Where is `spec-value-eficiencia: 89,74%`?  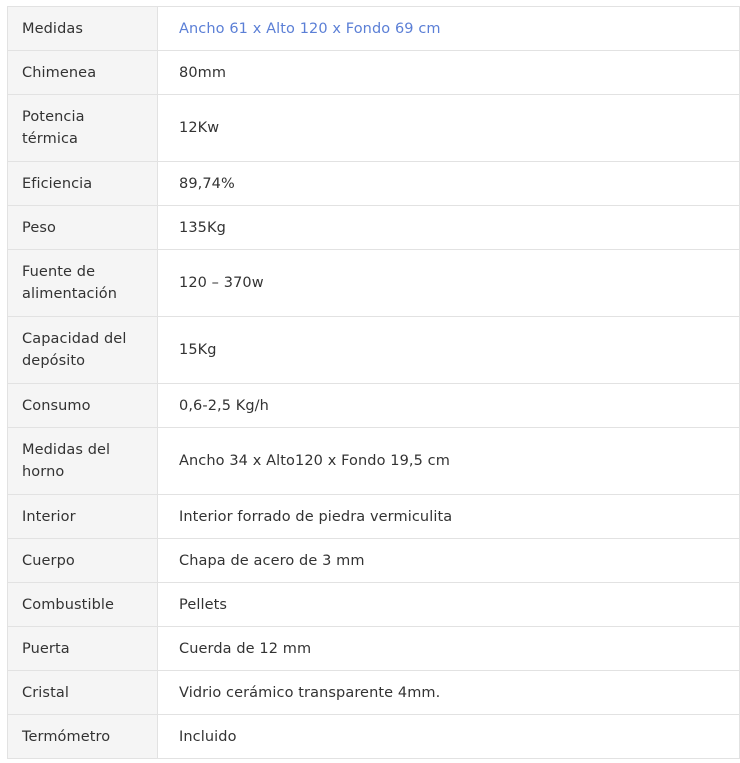
spec-value-eficiencia: 89,74% is located at coordinates (448, 183).